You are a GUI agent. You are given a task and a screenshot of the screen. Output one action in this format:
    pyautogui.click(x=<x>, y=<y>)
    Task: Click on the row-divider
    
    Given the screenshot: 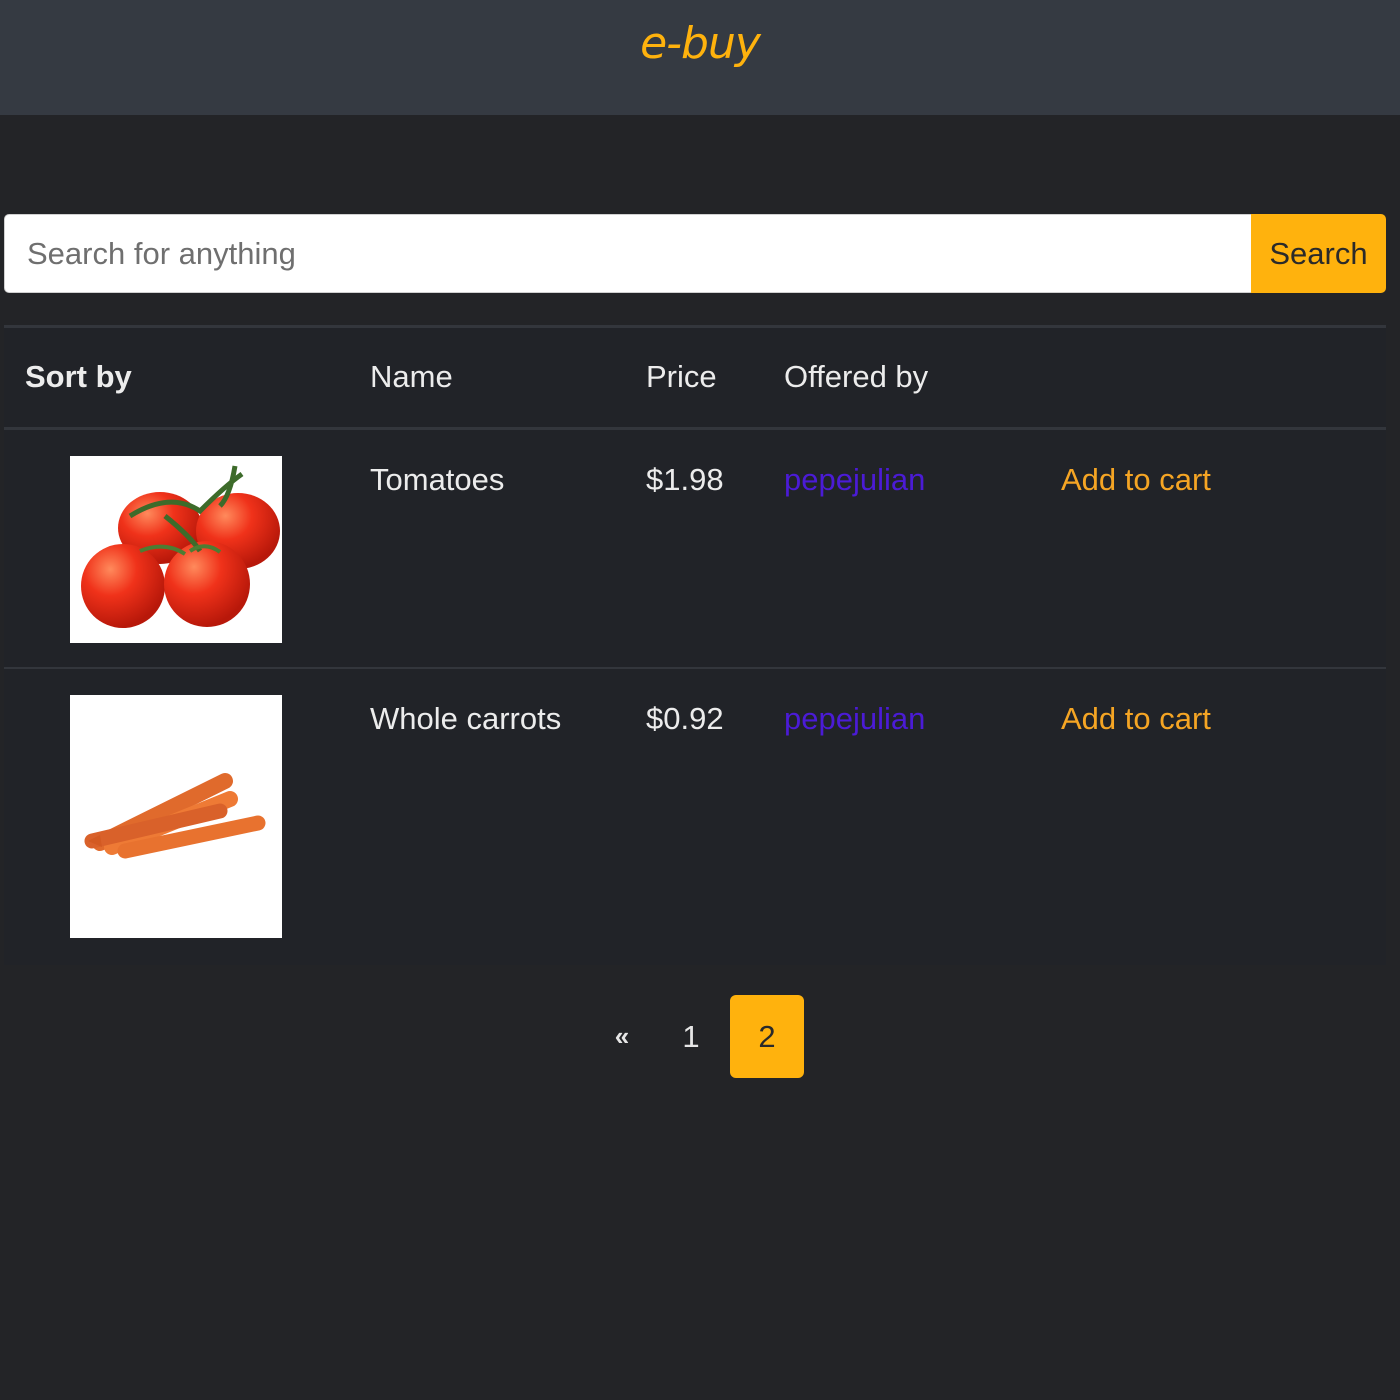 What is the action you would take?
    pyautogui.click(x=695, y=668)
    